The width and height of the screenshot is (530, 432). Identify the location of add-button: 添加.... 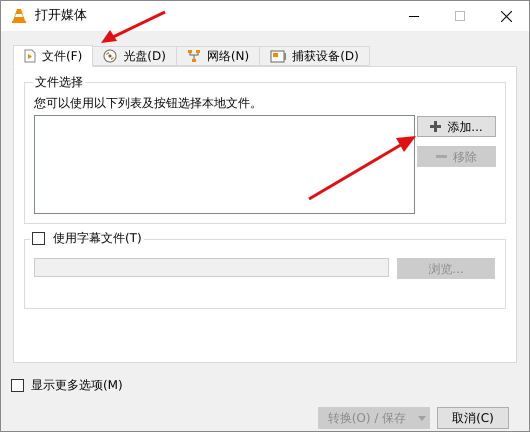
(456, 126).